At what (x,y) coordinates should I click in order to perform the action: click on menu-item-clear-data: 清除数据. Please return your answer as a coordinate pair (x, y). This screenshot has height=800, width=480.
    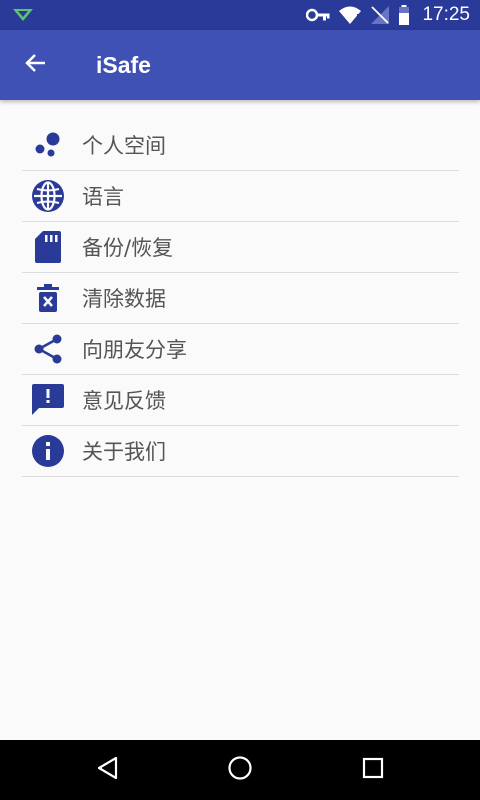
    Looking at the image, I should click on (240, 298).